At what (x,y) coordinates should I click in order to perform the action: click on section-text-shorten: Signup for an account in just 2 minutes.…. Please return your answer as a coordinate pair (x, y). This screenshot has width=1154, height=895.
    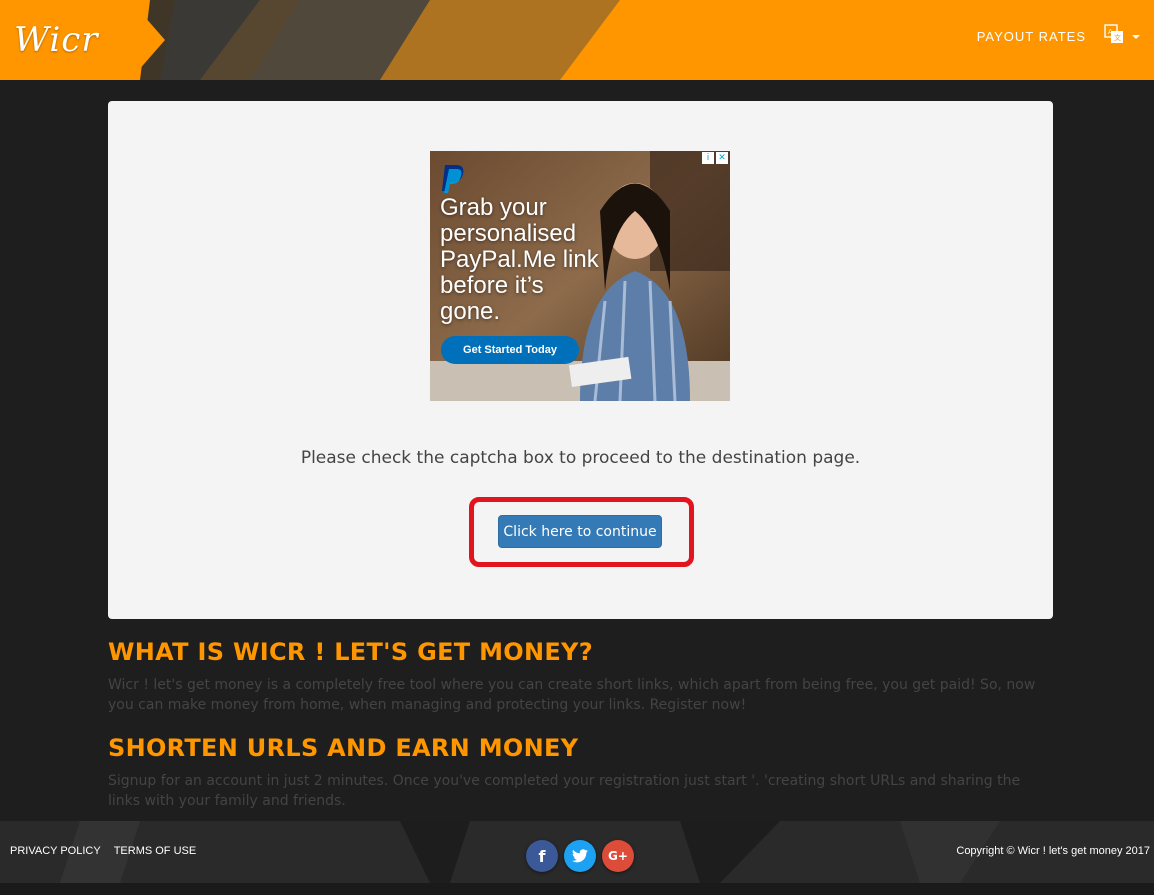
    Looking at the image, I should click on (564, 791).